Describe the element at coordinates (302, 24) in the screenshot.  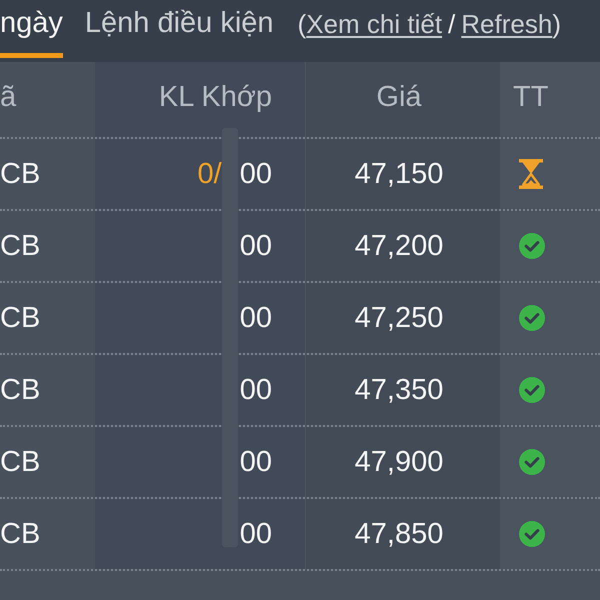
I see `bracket-text: (` at that location.